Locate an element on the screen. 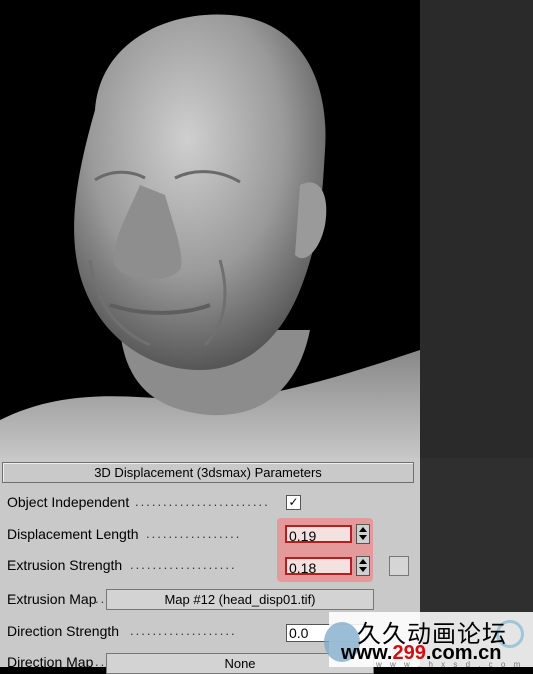 The image size is (533, 674). extrusion-strength-input: 0.18 is located at coordinates (318, 566).